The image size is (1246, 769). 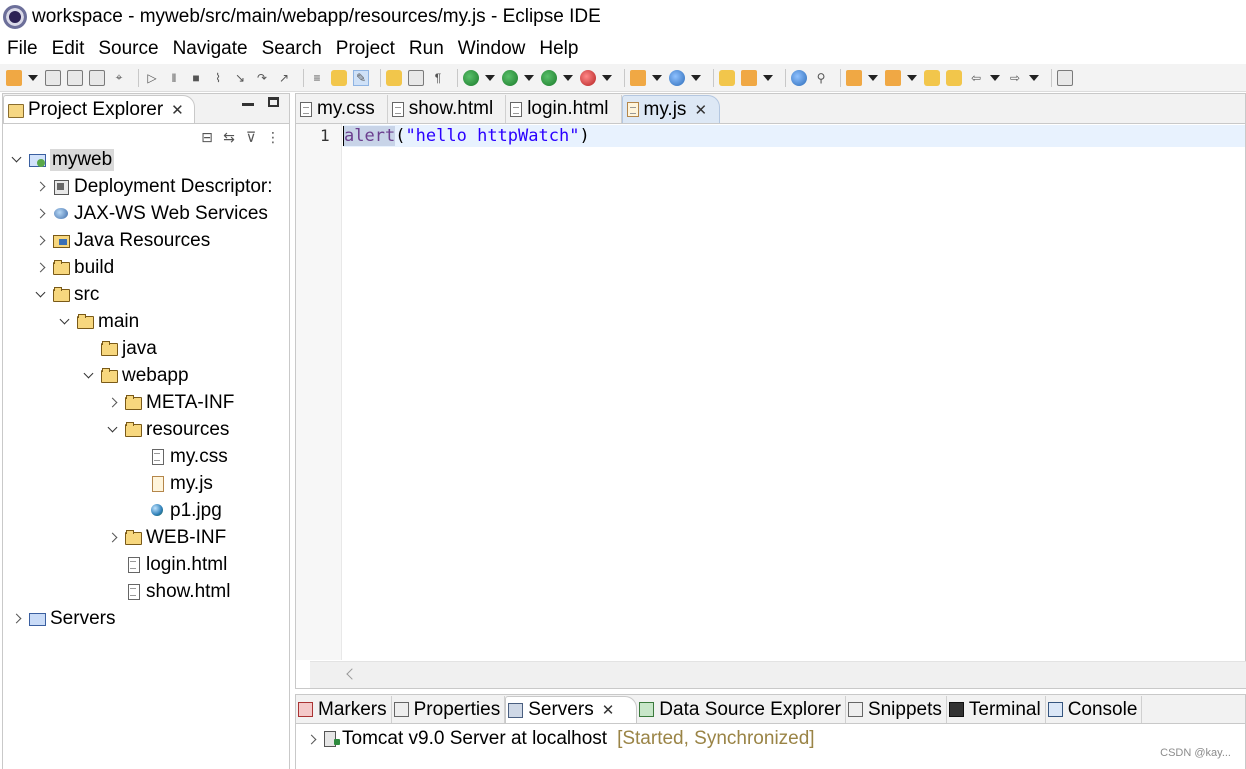 What do you see at coordinates (167, 429) in the screenshot?
I see `tree-item-resources: resources` at bounding box center [167, 429].